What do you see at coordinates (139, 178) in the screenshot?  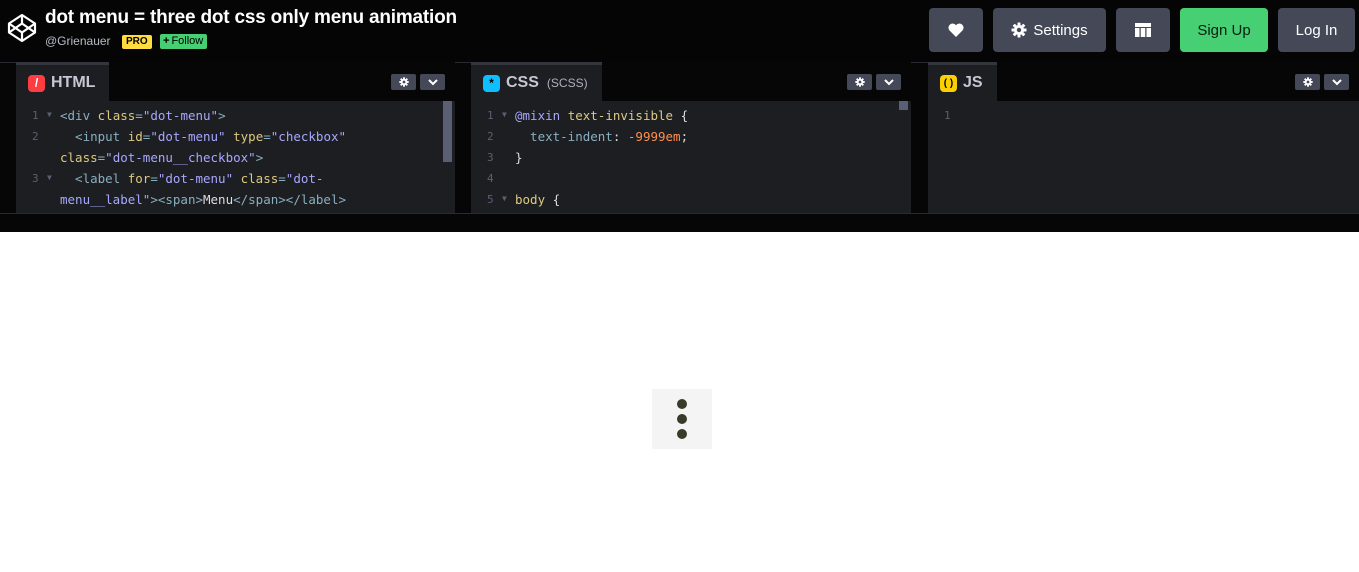 I see `code-token: for` at bounding box center [139, 178].